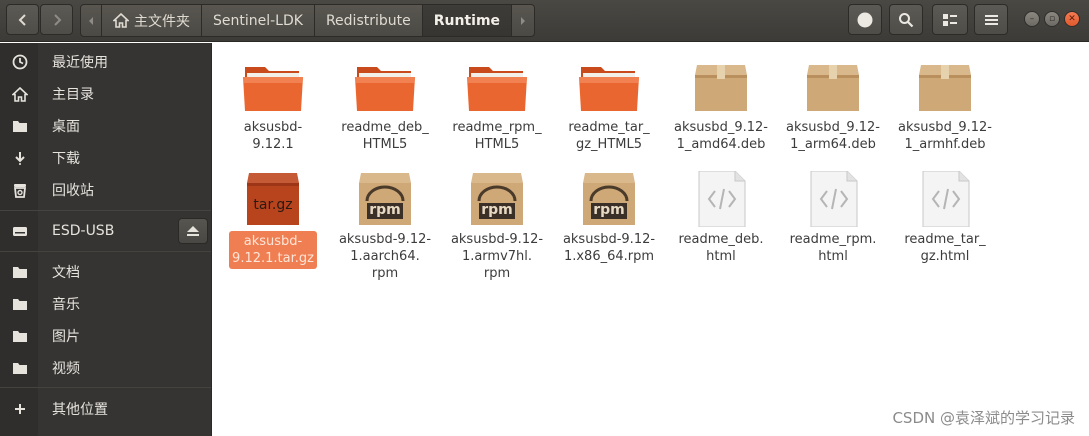 The height and width of the screenshot is (436, 1089). Describe the element at coordinates (105, 304) in the screenshot. I see `sidebar-item-music: 音乐` at that location.